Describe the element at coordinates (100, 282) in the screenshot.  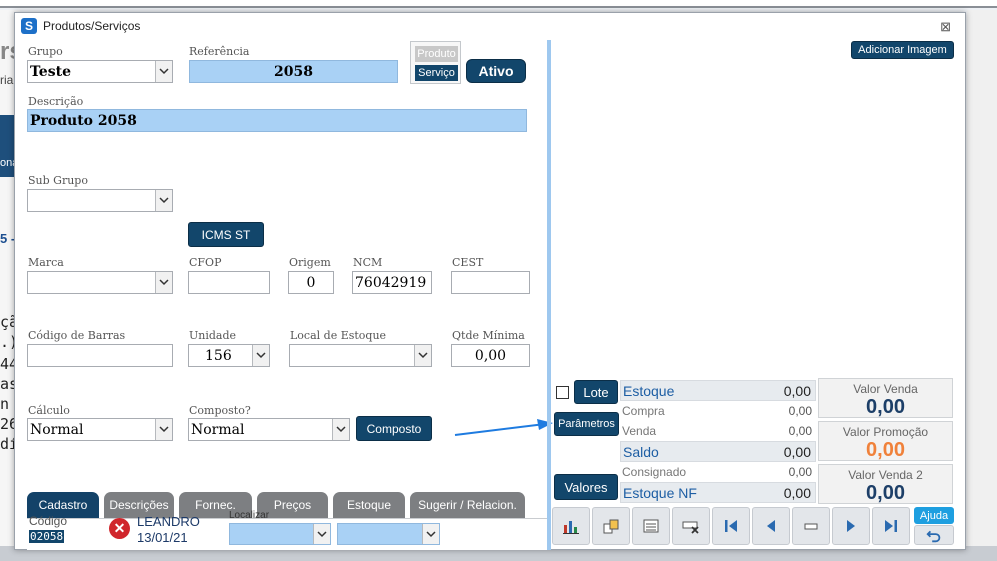
I see `marca-select` at that location.